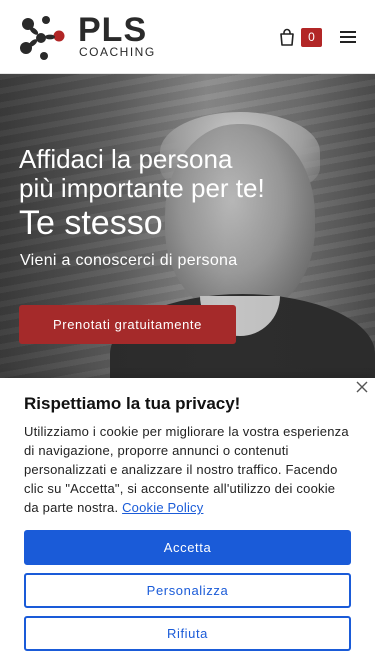  I want to click on logo-wordmark: PLS, so click(113, 30).